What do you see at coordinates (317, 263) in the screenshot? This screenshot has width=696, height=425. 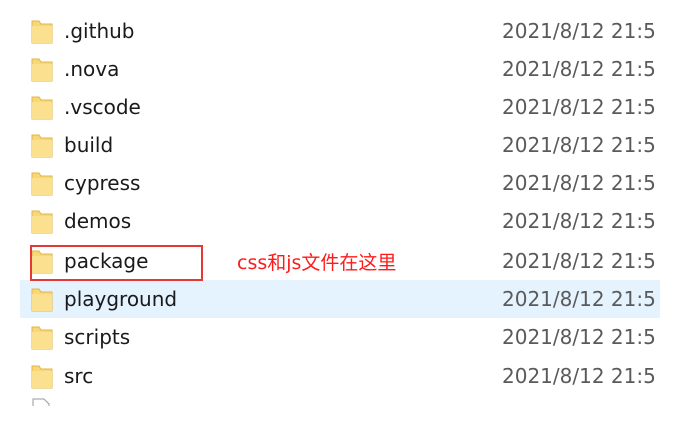 I see `annotation-text: css和js文件在这里` at bounding box center [317, 263].